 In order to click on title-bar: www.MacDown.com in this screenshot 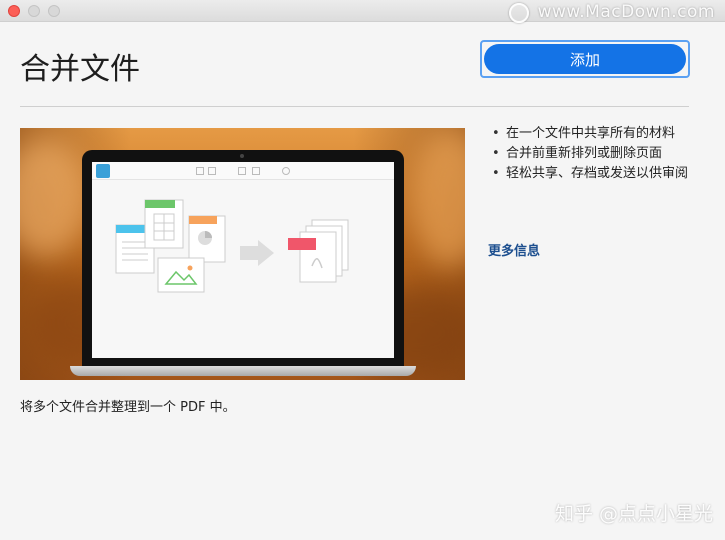, I will do `click(362, 11)`.